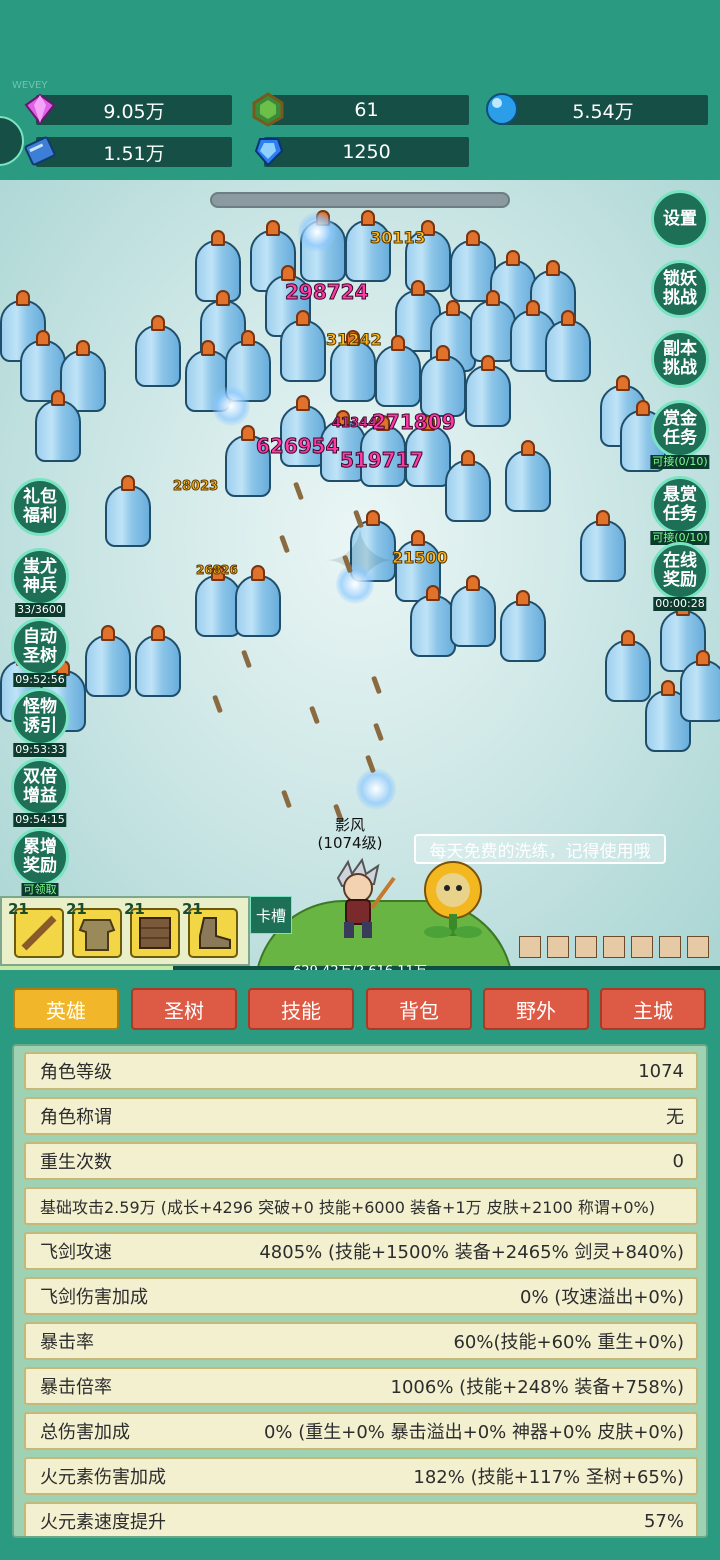 Image resolution: width=720 pixels, height=1560 pixels. Describe the element at coordinates (419, 1009) in the screenshot. I see `tab-backpack: 背包` at that location.